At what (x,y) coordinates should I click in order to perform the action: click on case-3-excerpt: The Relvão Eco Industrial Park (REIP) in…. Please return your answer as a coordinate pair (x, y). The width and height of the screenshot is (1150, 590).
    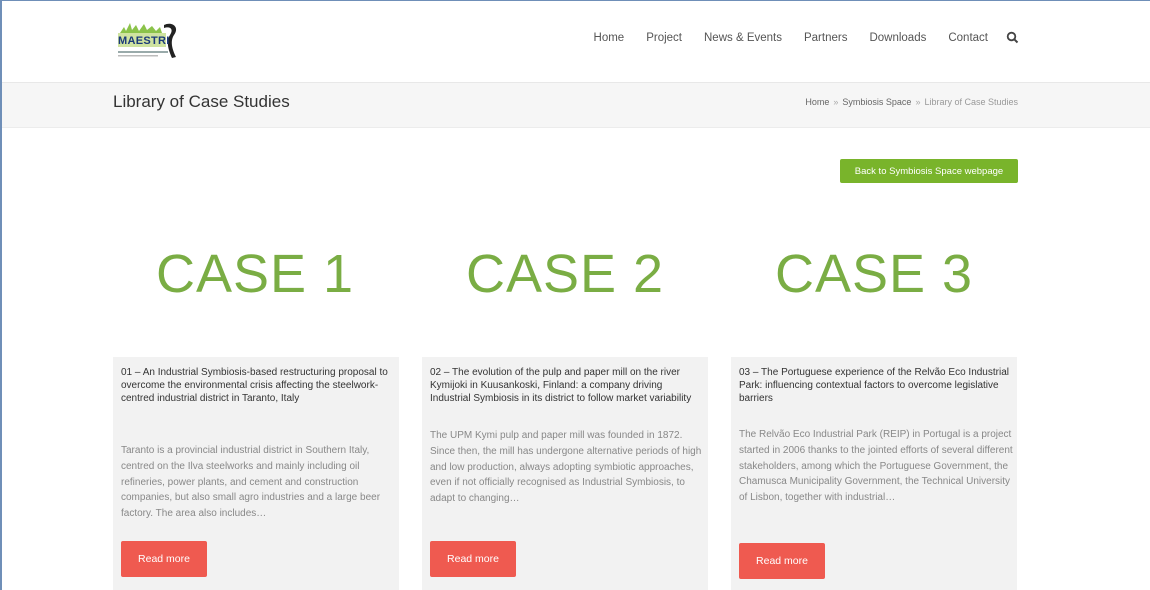
    Looking at the image, I should click on (876, 466).